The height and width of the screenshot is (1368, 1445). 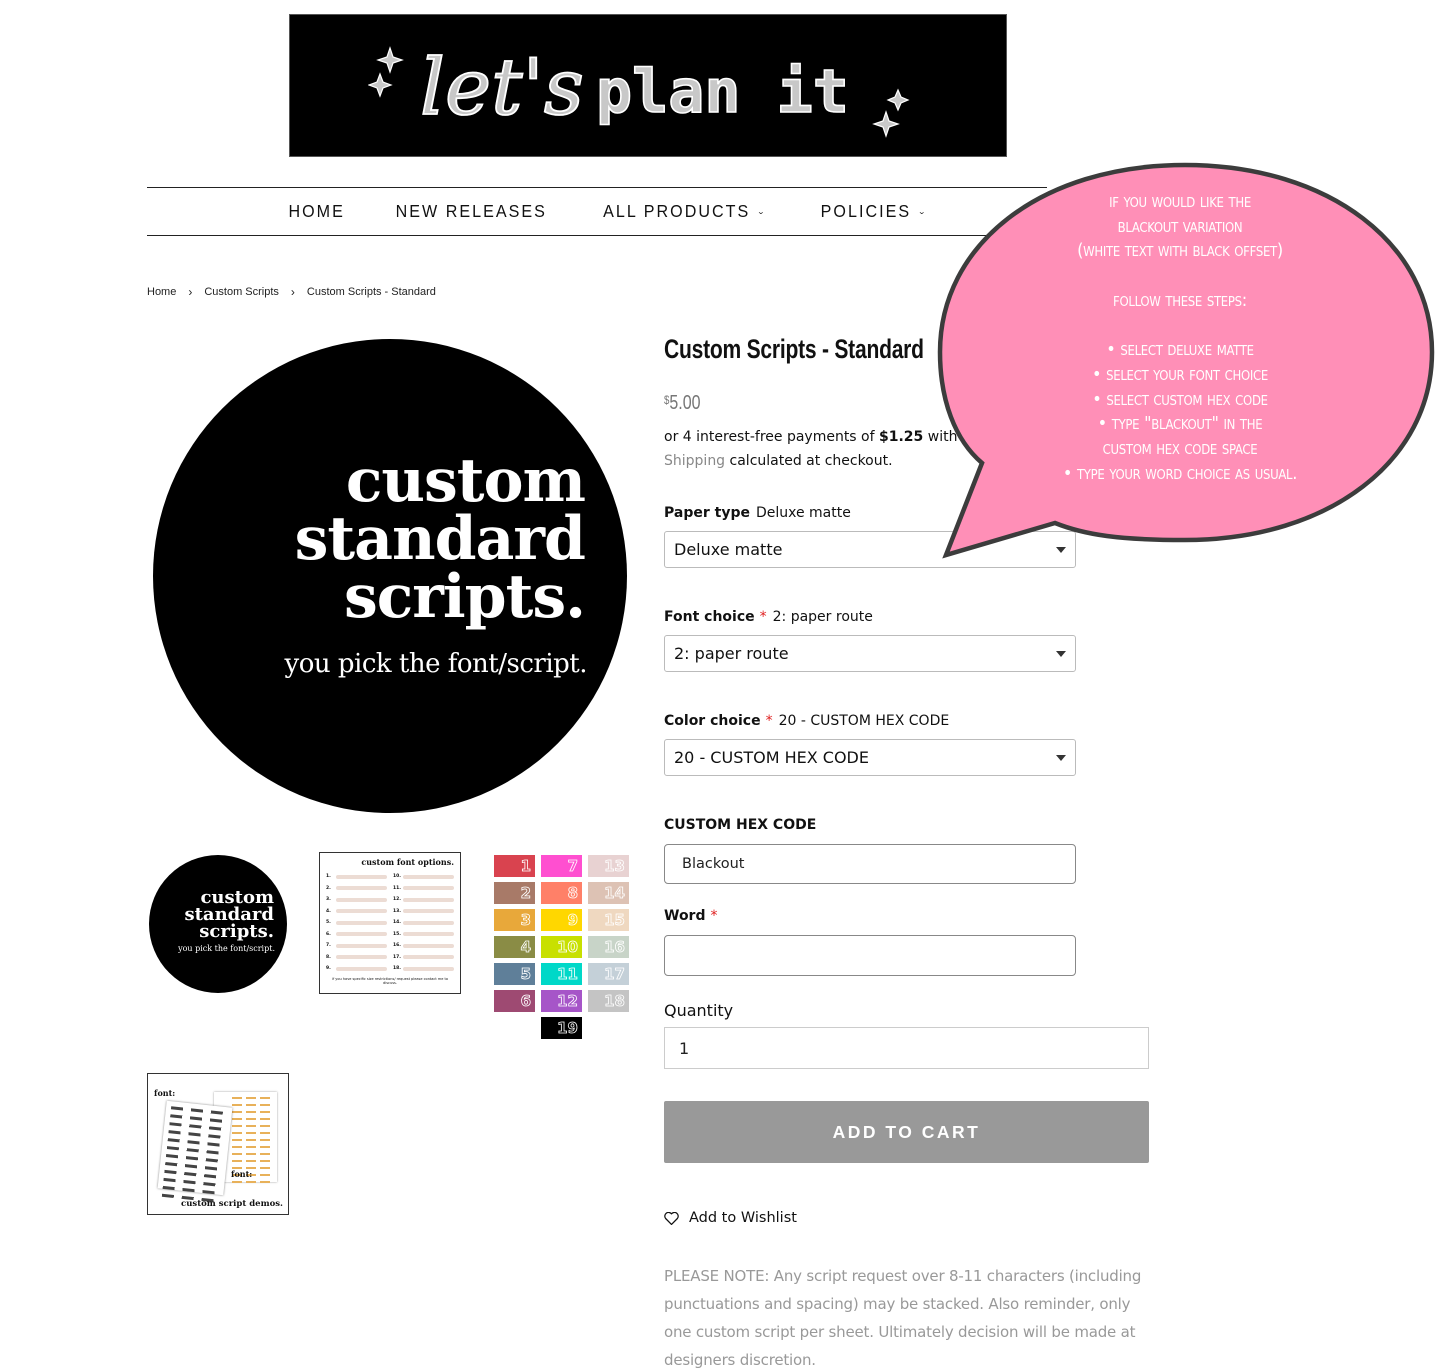 What do you see at coordinates (371, 292) in the screenshot?
I see `breadcrumb-current: Custom Scripts - Standard` at bounding box center [371, 292].